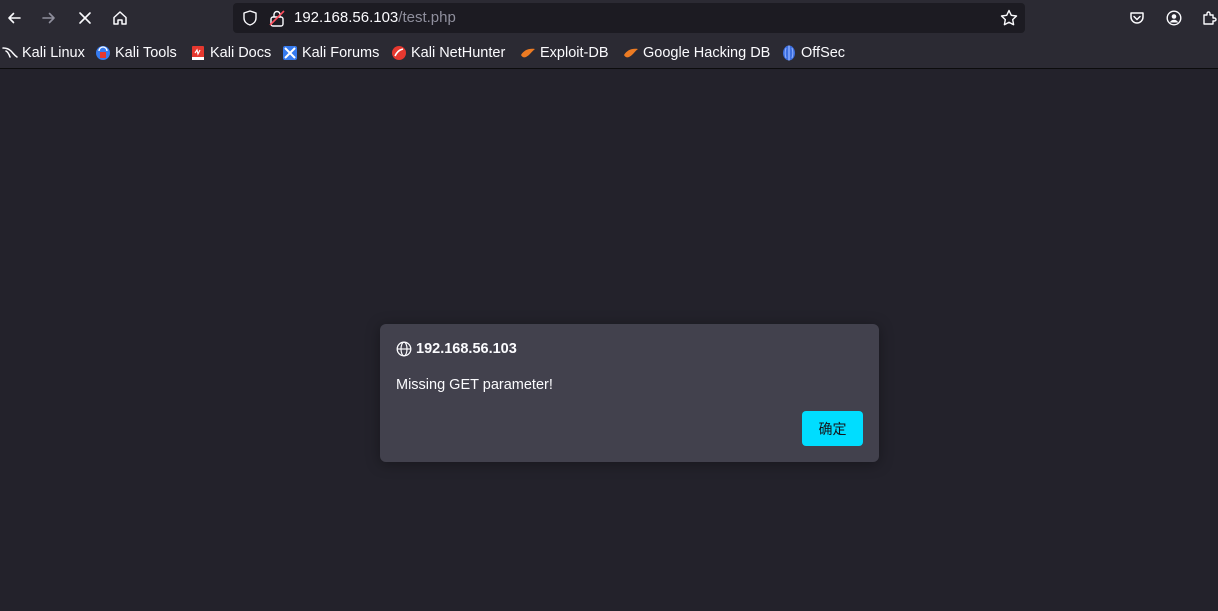 This screenshot has height=611, width=1218. I want to click on url-path: /test.php, so click(427, 17).